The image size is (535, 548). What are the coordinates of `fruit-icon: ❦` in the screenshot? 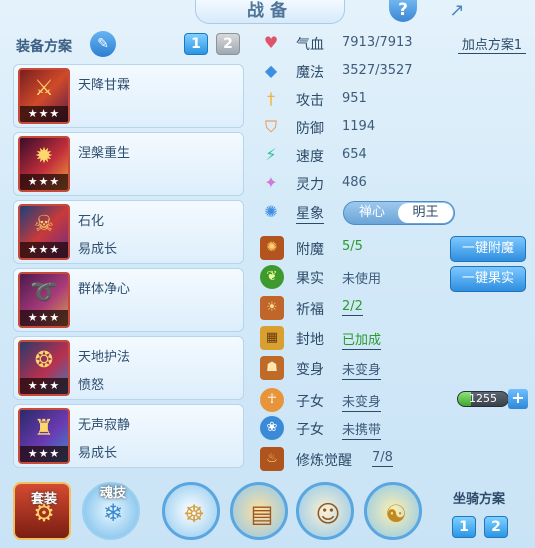 It's located at (272, 277).